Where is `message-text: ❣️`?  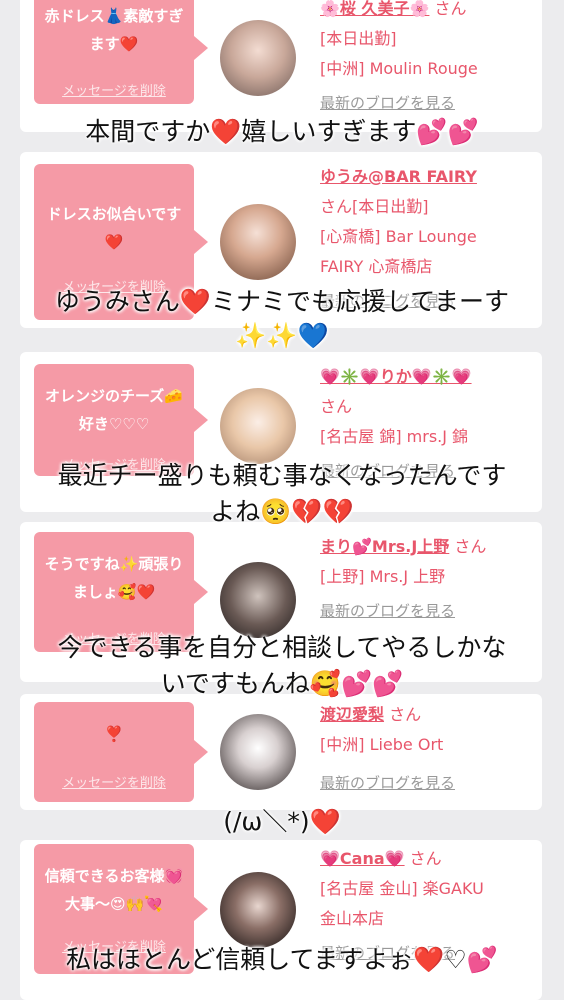
message-text: ❣️ is located at coordinates (114, 734).